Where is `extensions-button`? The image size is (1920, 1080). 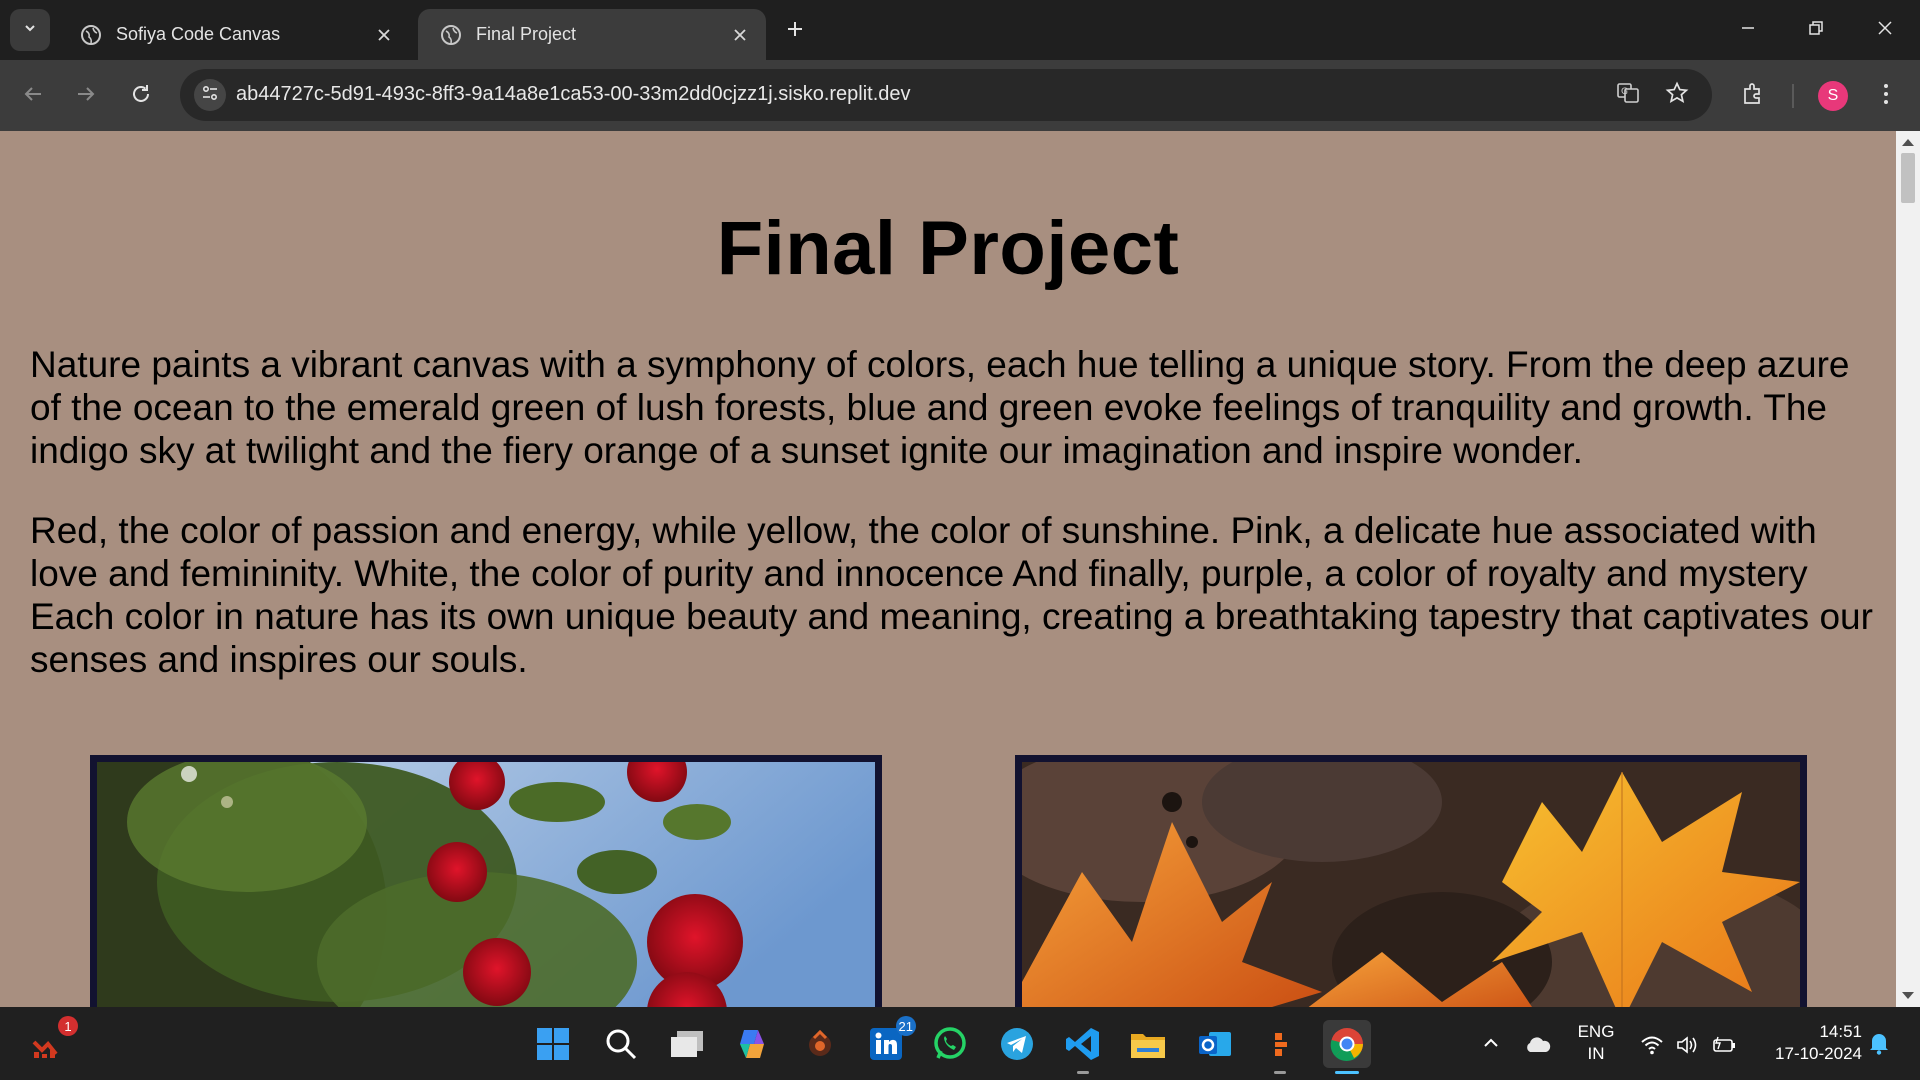
extensions-button is located at coordinates (1753, 96).